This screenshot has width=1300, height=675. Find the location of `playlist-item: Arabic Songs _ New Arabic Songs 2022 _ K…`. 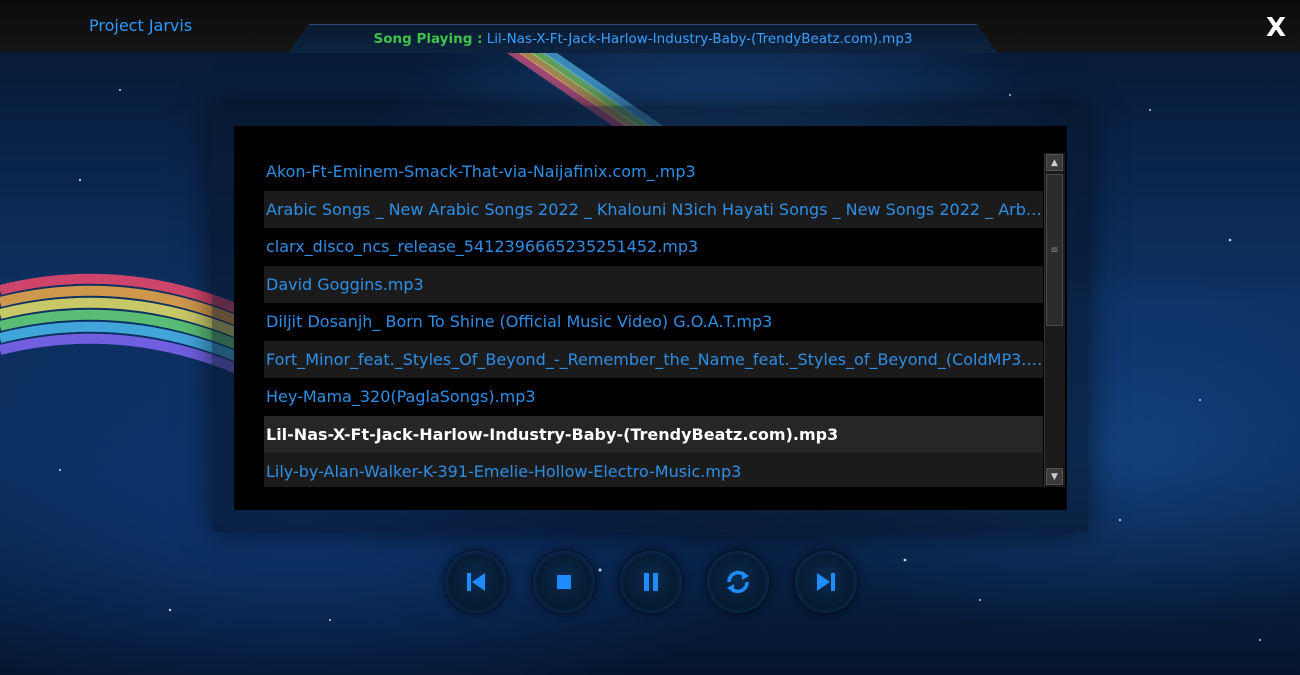

playlist-item: Arabic Songs _ New Arabic Songs 2022 _ K… is located at coordinates (653, 209).